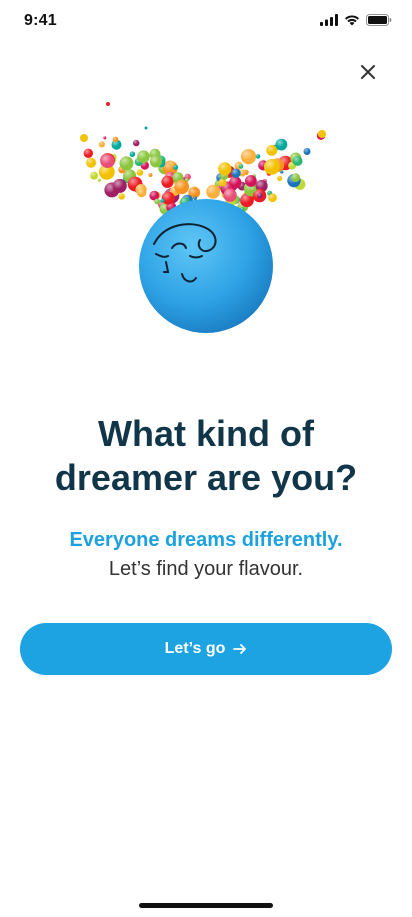  I want to click on close-button, so click(368, 74).